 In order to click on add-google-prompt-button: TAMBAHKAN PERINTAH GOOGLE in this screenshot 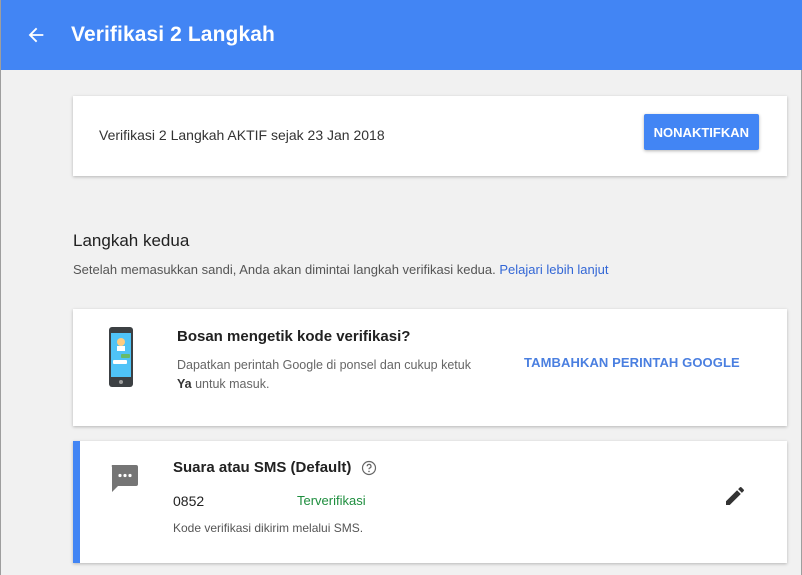, I will do `click(632, 362)`.